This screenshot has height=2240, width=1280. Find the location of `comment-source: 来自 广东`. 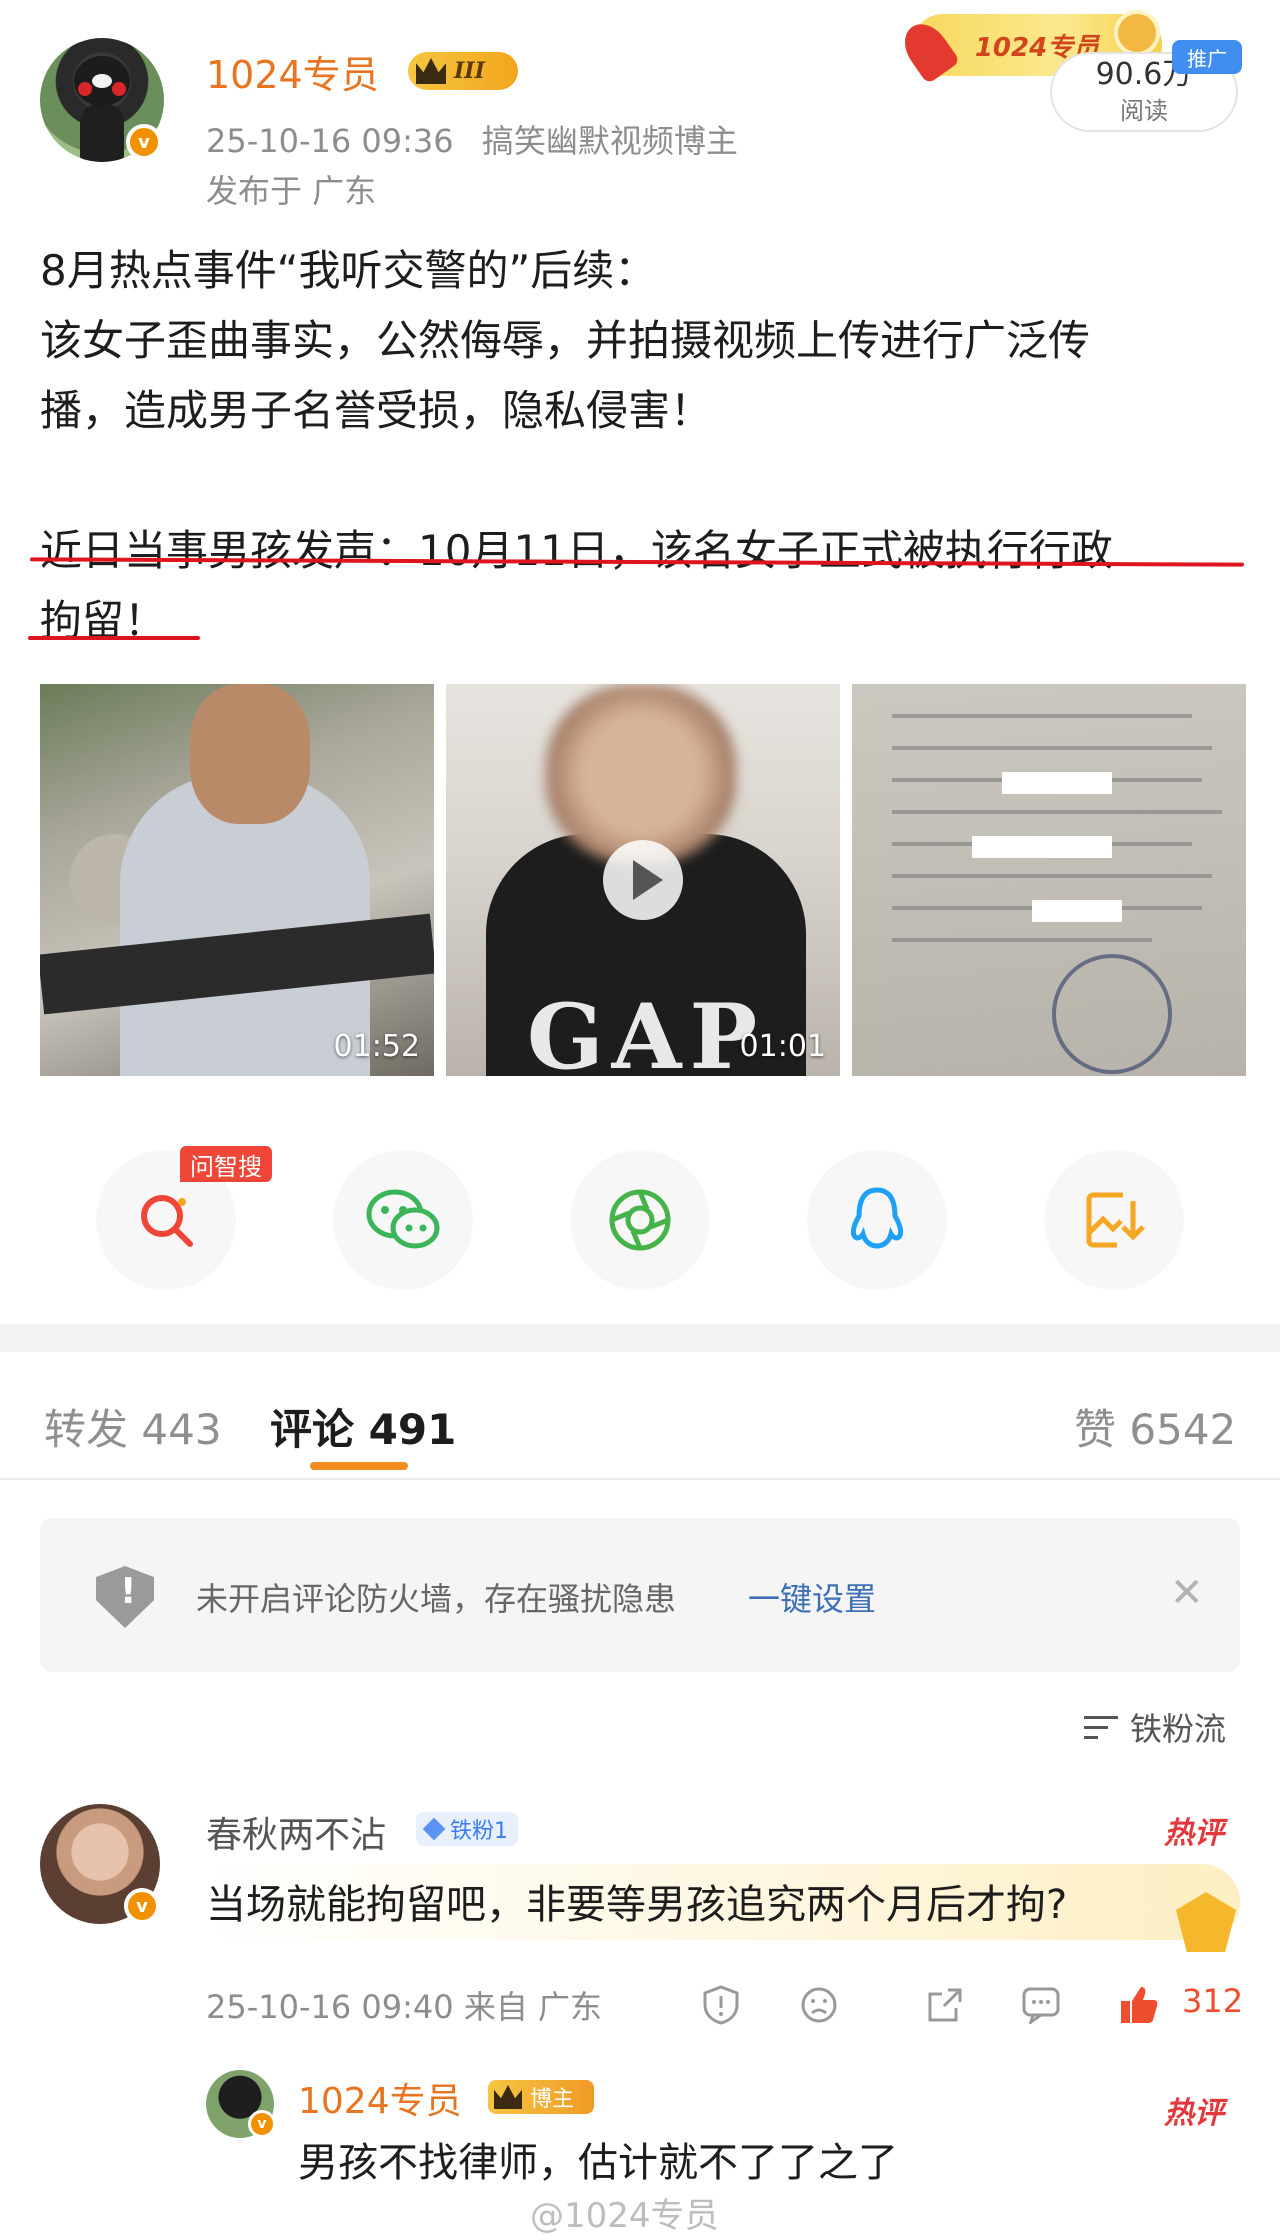

comment-source: 来自 广东 is located at coordinates (532, 2007).